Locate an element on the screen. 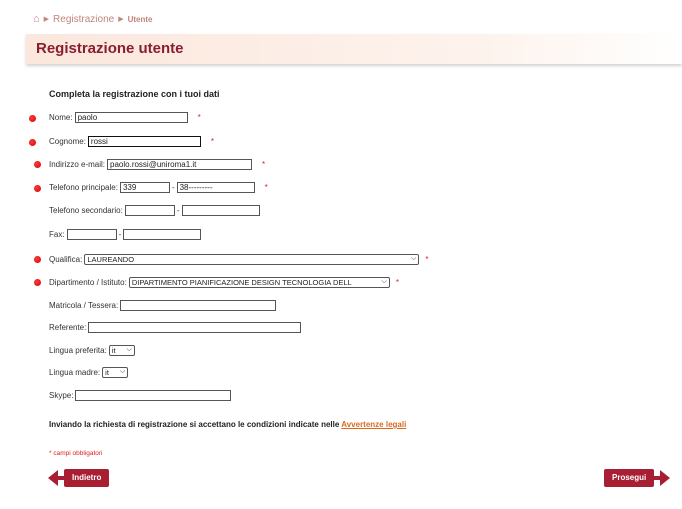  row-referente: Referente: is located at coordinates (175, 327).